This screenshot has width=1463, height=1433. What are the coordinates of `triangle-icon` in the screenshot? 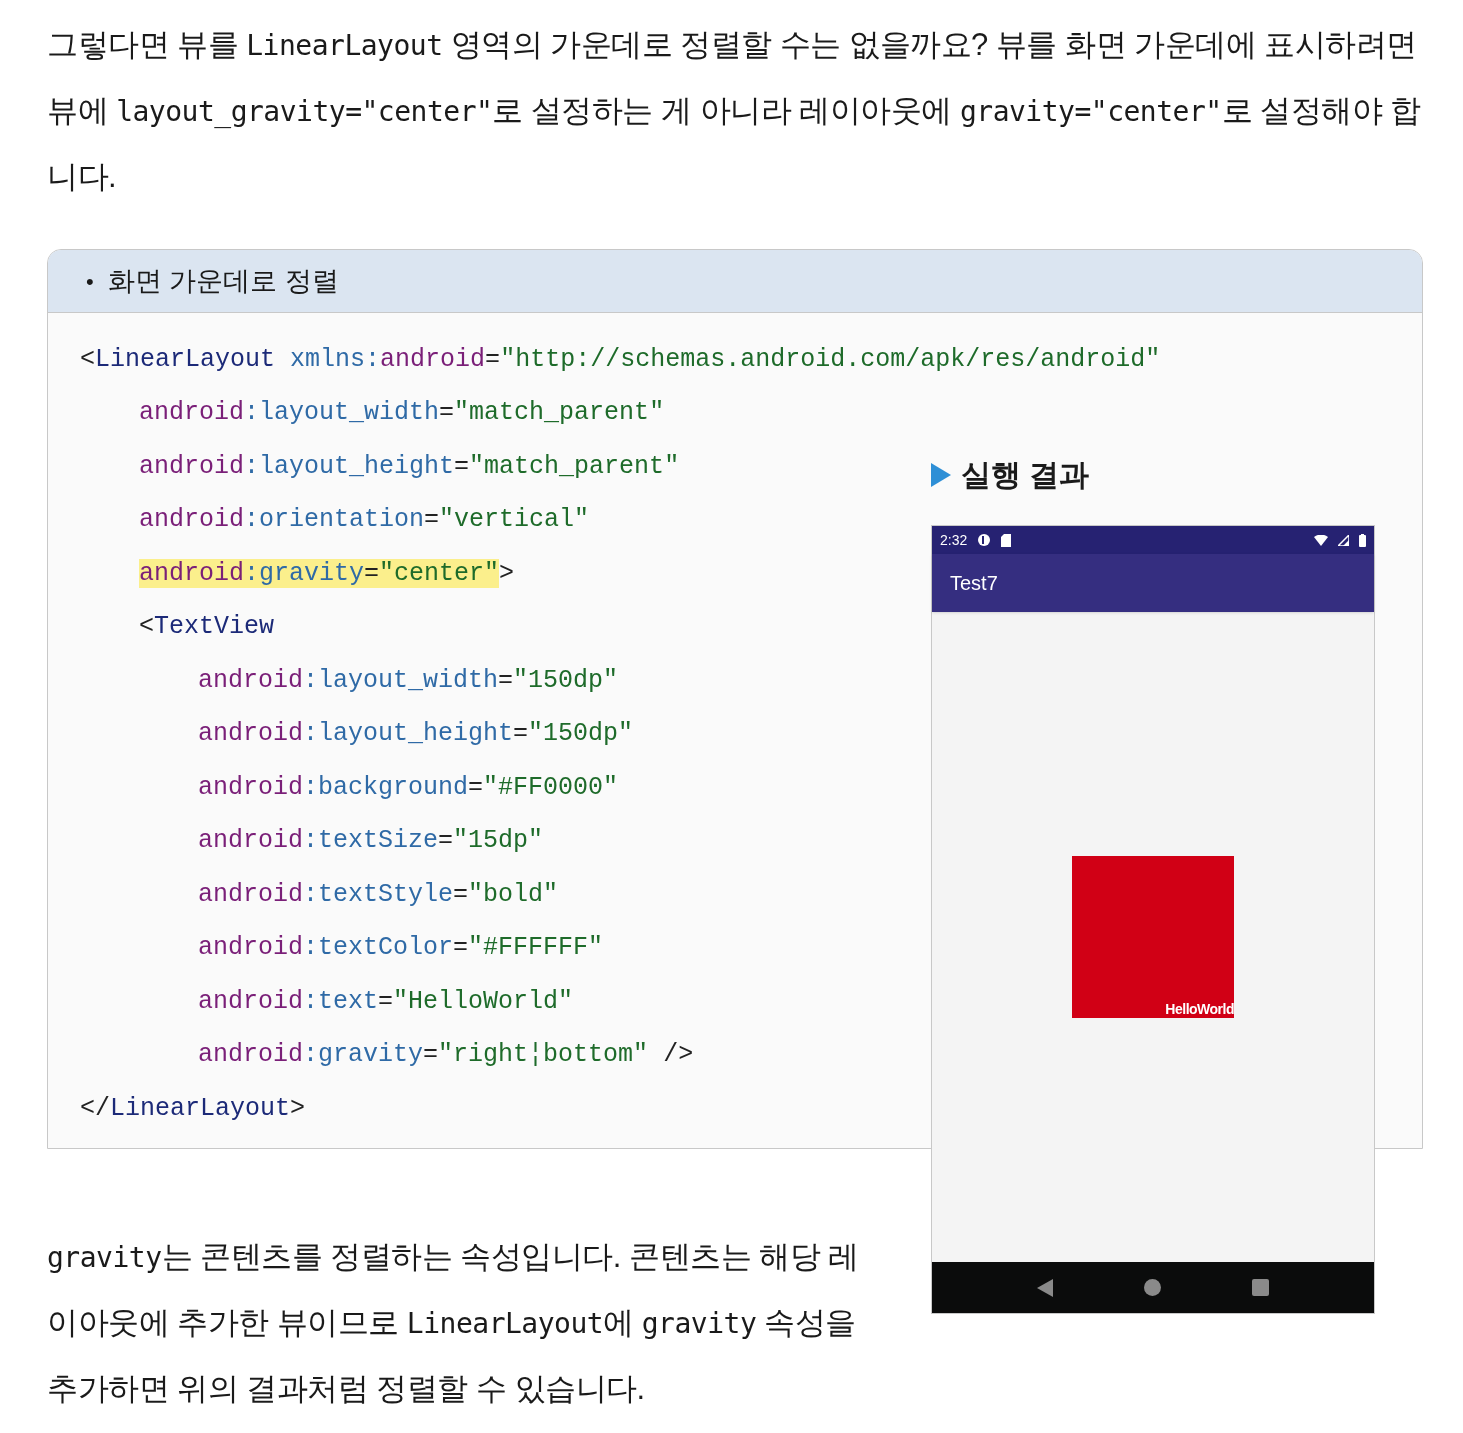 It's located at (941, 474).